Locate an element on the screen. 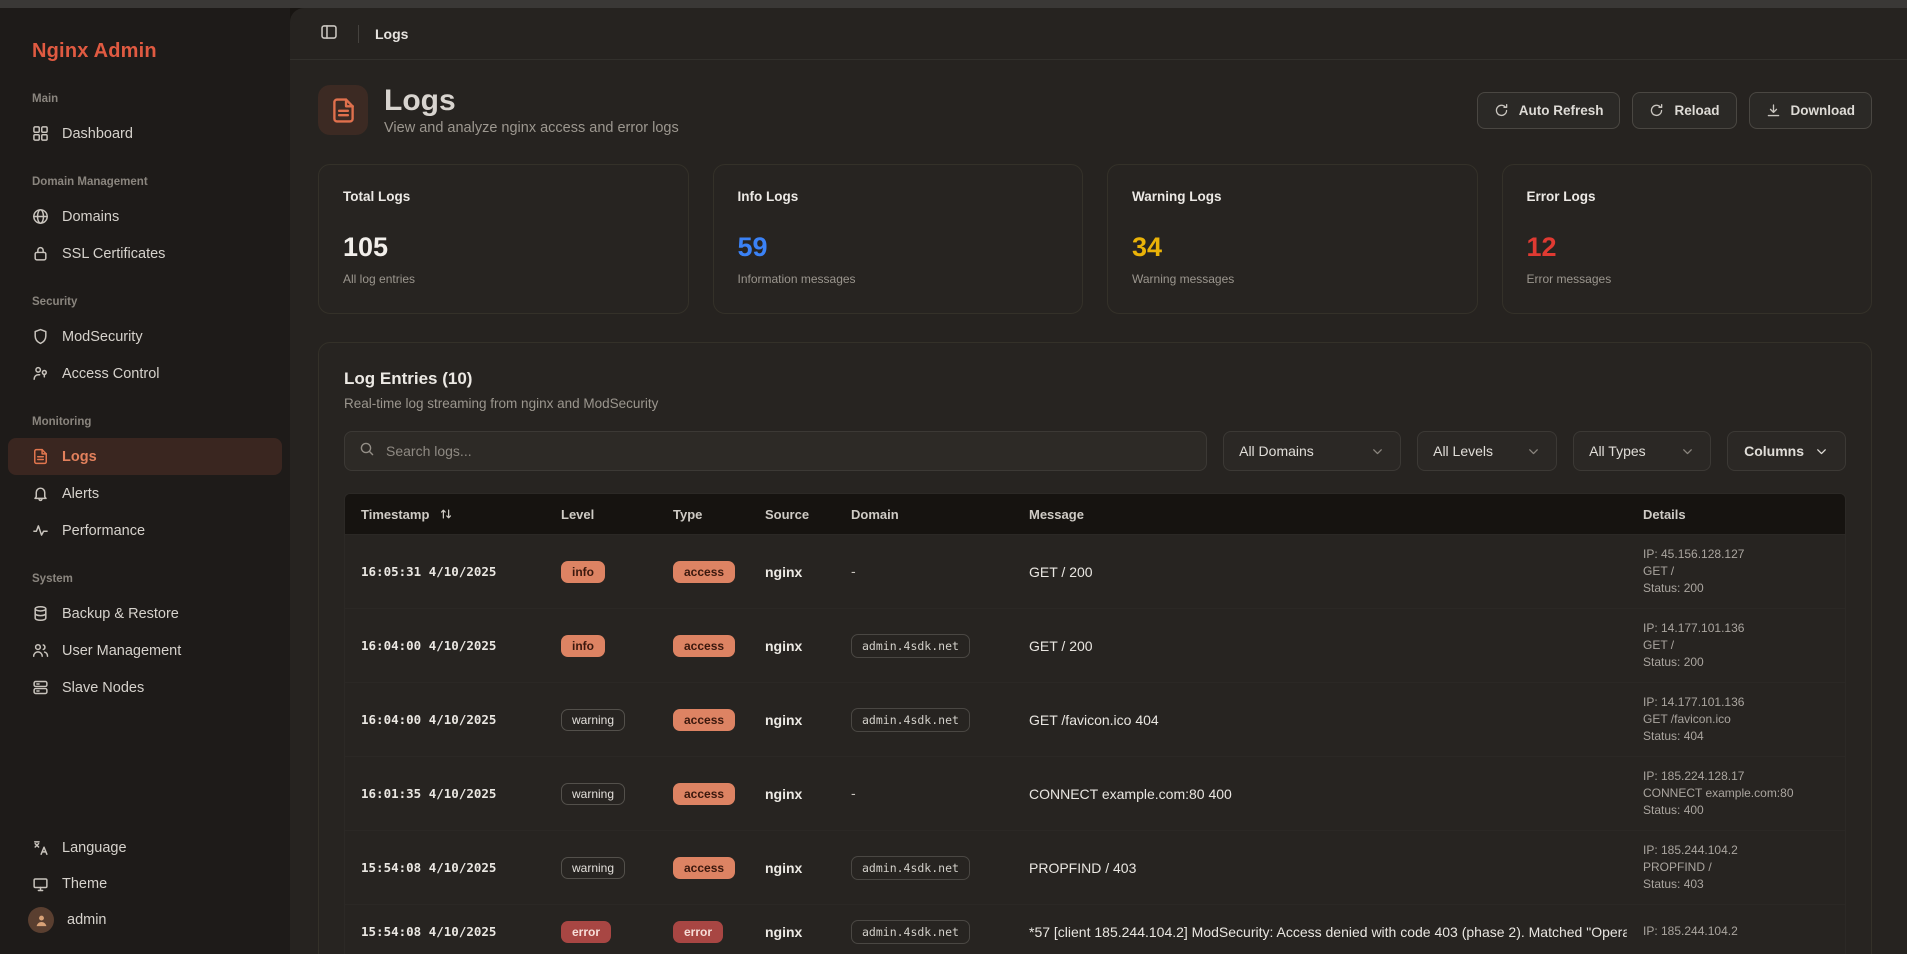  sidebar-item-dashboard: Dashboard is located at coordinates (145, 133).